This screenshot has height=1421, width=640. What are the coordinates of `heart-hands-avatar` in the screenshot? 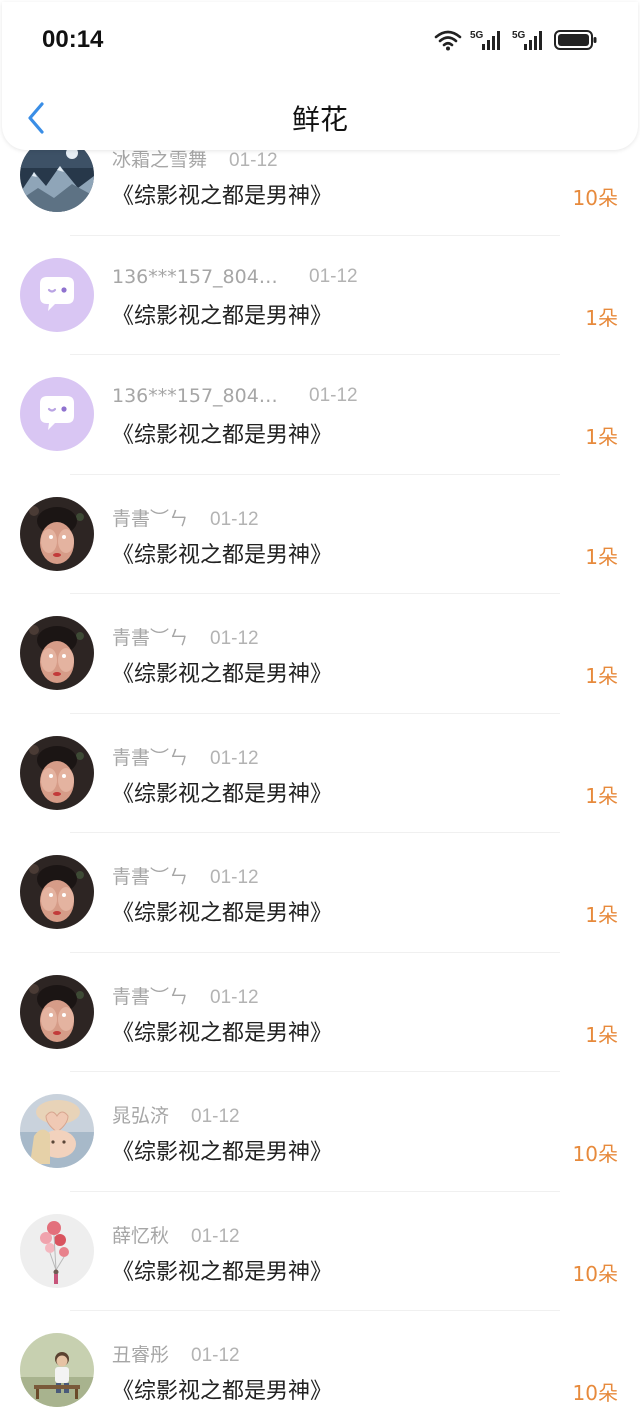 It's located at (57, 1131).